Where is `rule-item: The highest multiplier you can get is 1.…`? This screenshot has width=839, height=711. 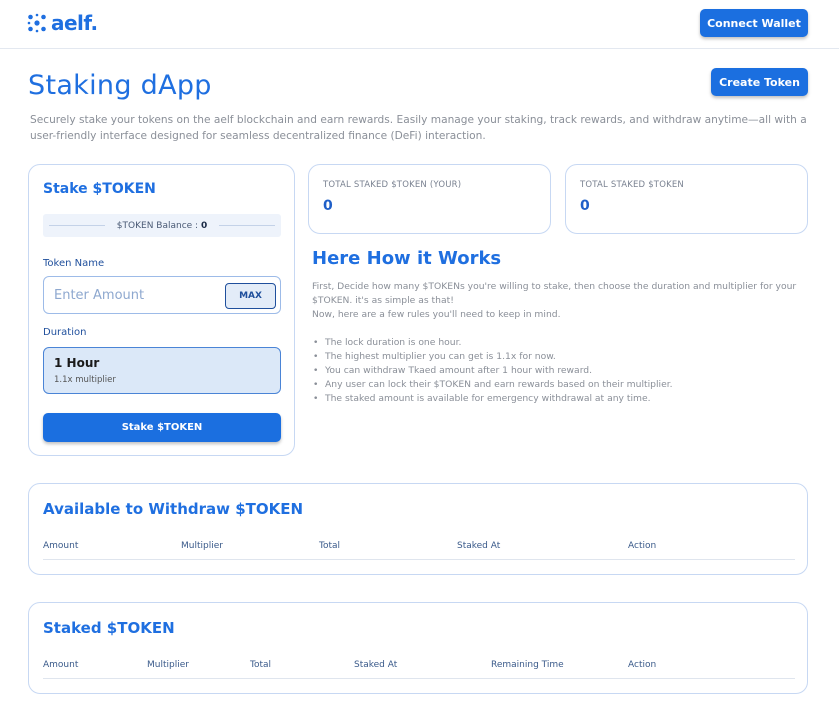 rule-item: The highest multiplier you can get is 1.… is located at coordinates (492, 357).